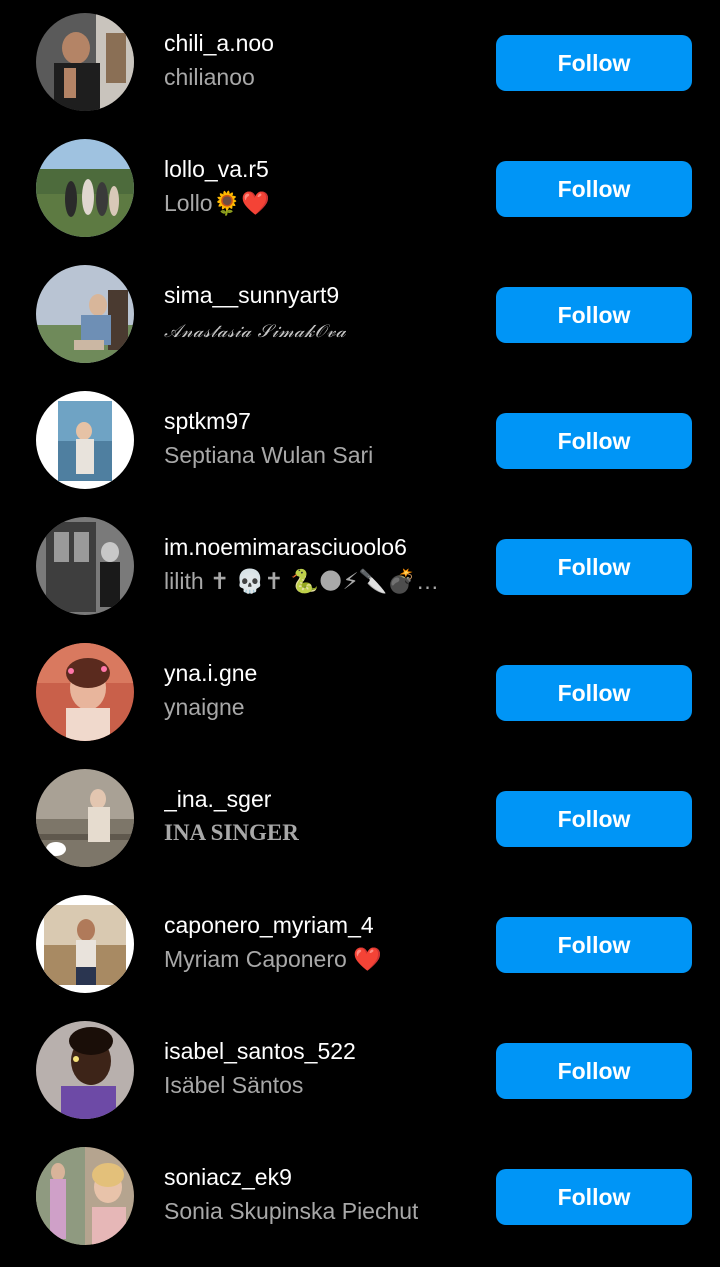 This screenshot has width=720, height=1267. I want to click on username: caponero_myriam_4, so click(269, 925).